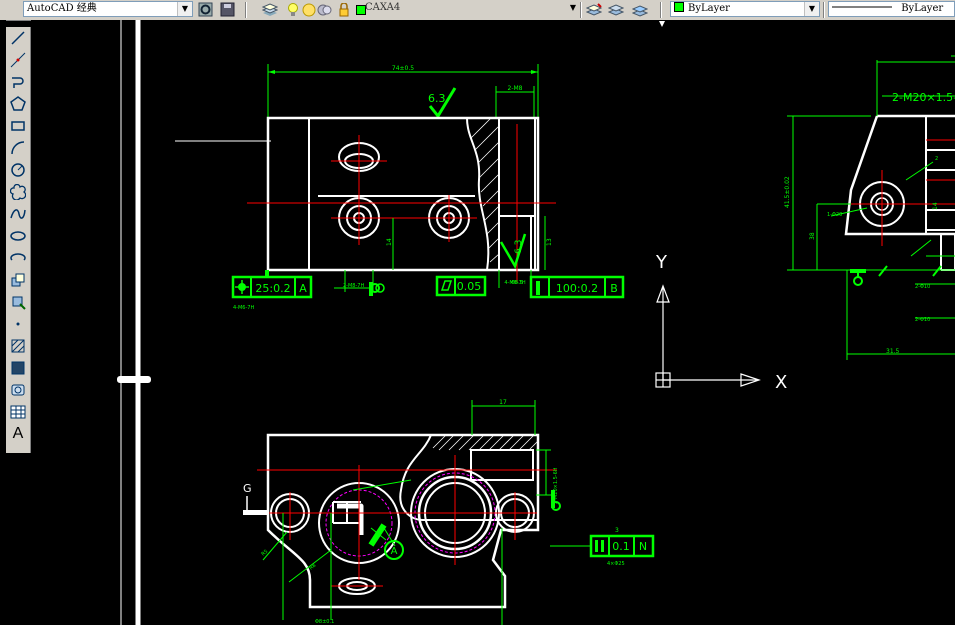 The width and height of the screenshot is (955, 625). Describe the element at coordinates (617, 530) in the screenshot. I see `ftc-parallel-ref: 3` at that location.